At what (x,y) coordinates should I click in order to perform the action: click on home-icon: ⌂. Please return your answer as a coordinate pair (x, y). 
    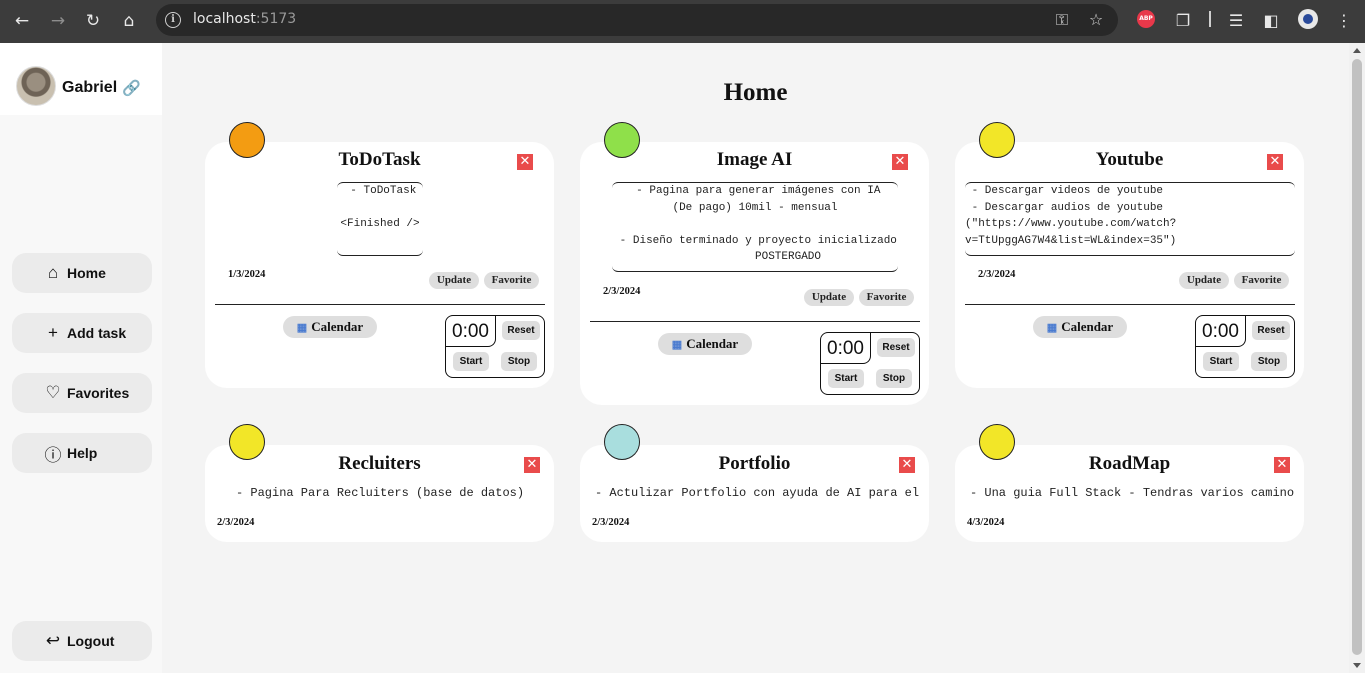
    Looking at the image, I should click on (53, 272).